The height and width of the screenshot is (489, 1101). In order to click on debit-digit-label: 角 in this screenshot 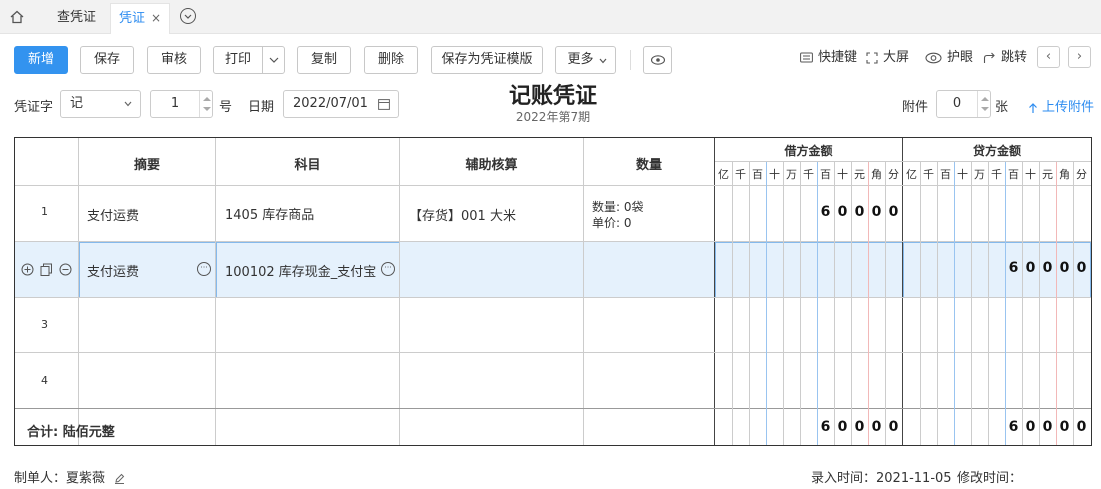, I will do `click(876, 174)`.